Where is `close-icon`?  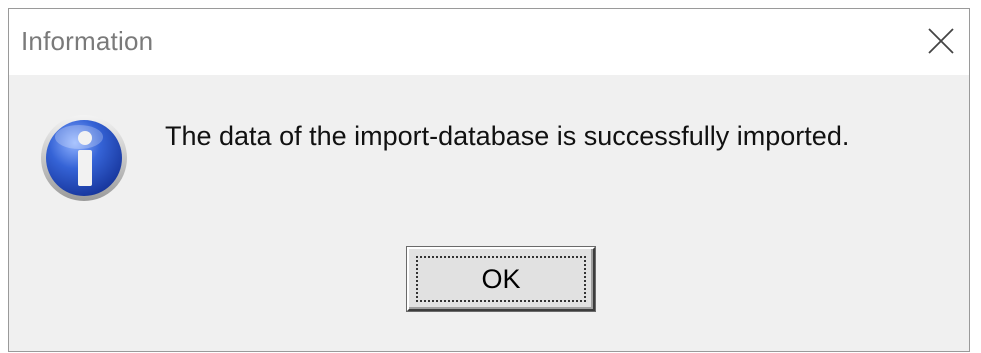
close-icon is located at coordinates (941, 41).